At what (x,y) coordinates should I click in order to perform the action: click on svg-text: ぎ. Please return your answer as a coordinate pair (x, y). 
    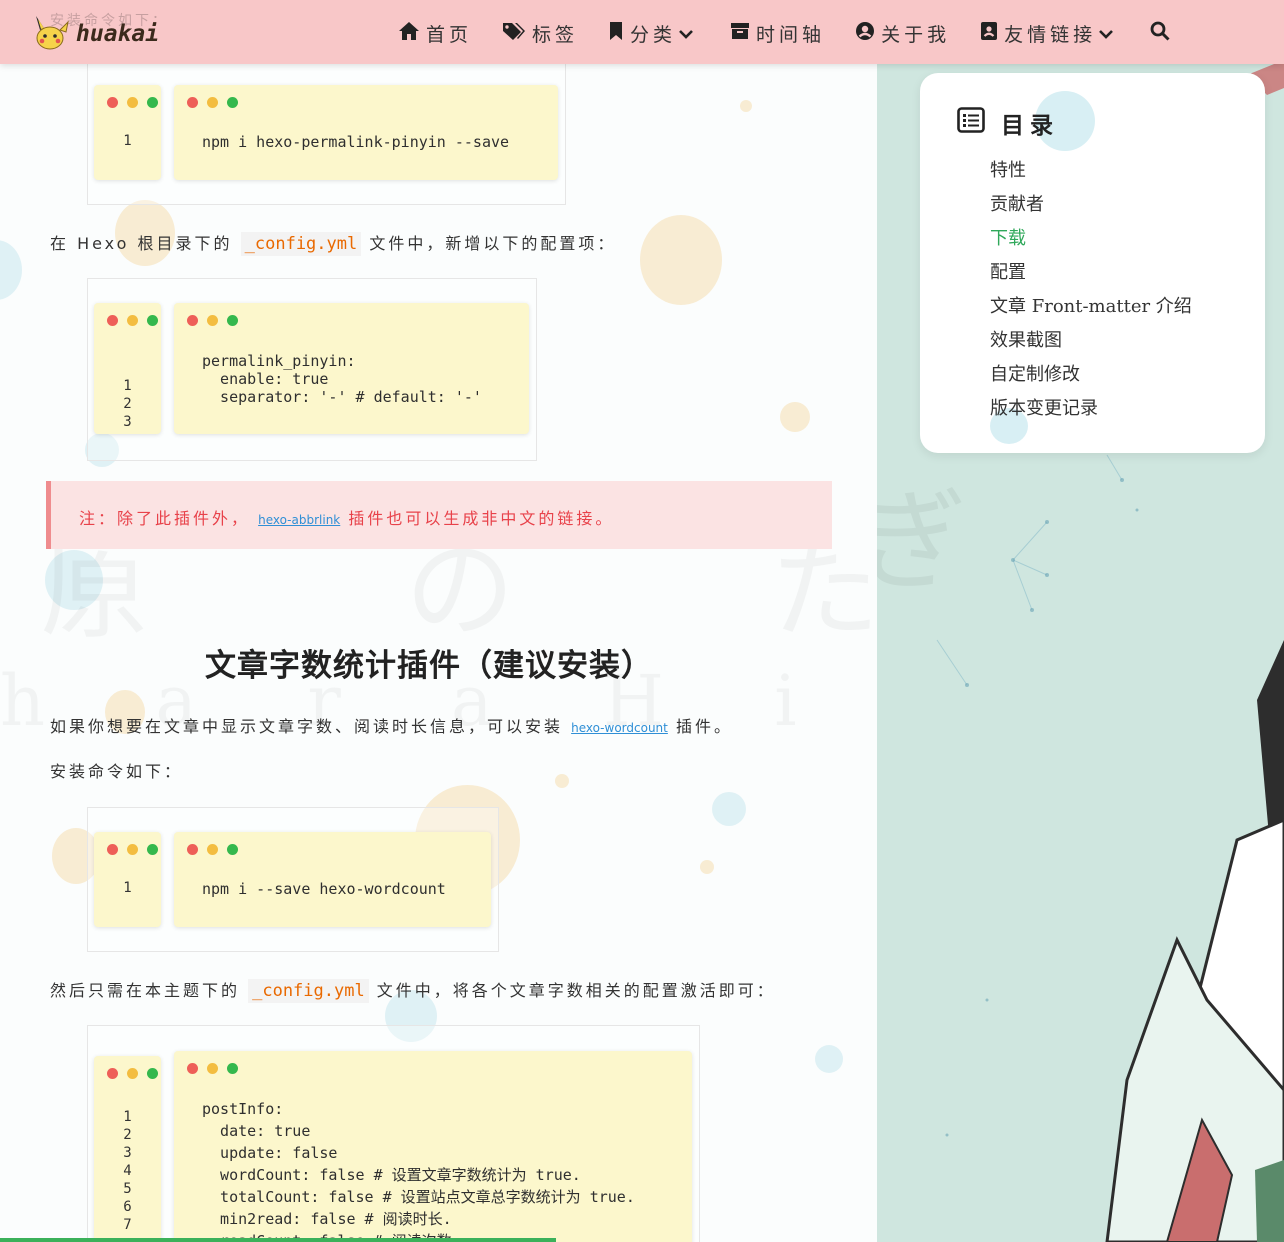
    Looking at the image, I should click on (922, 542).